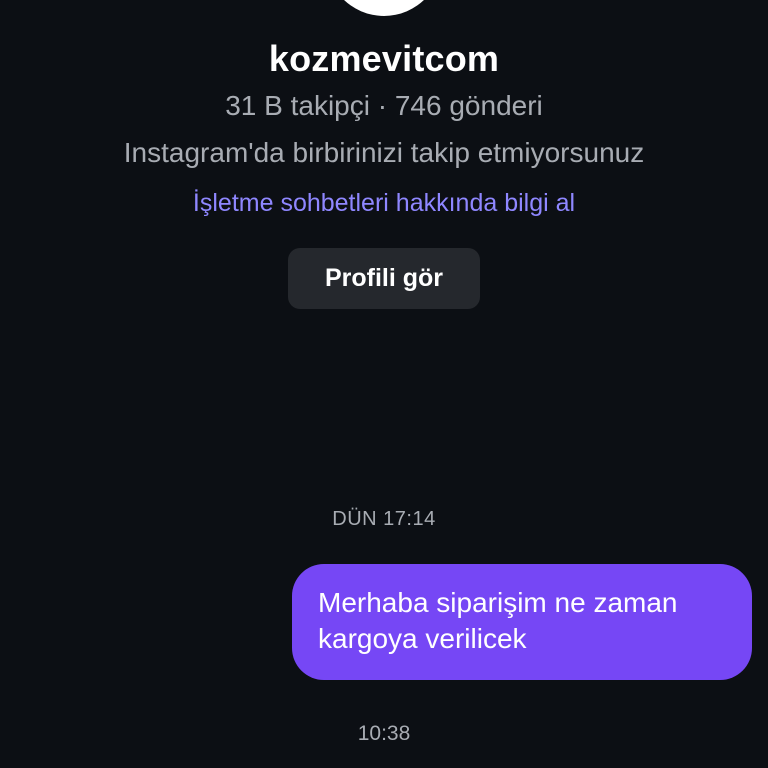 This screenshot has width=768, height=768. Describe the element at coordinates (384, 203) in the screenshot. I see `business-chats-info-link: İşletme sohbetleri hakkında bilgi al` at that location.